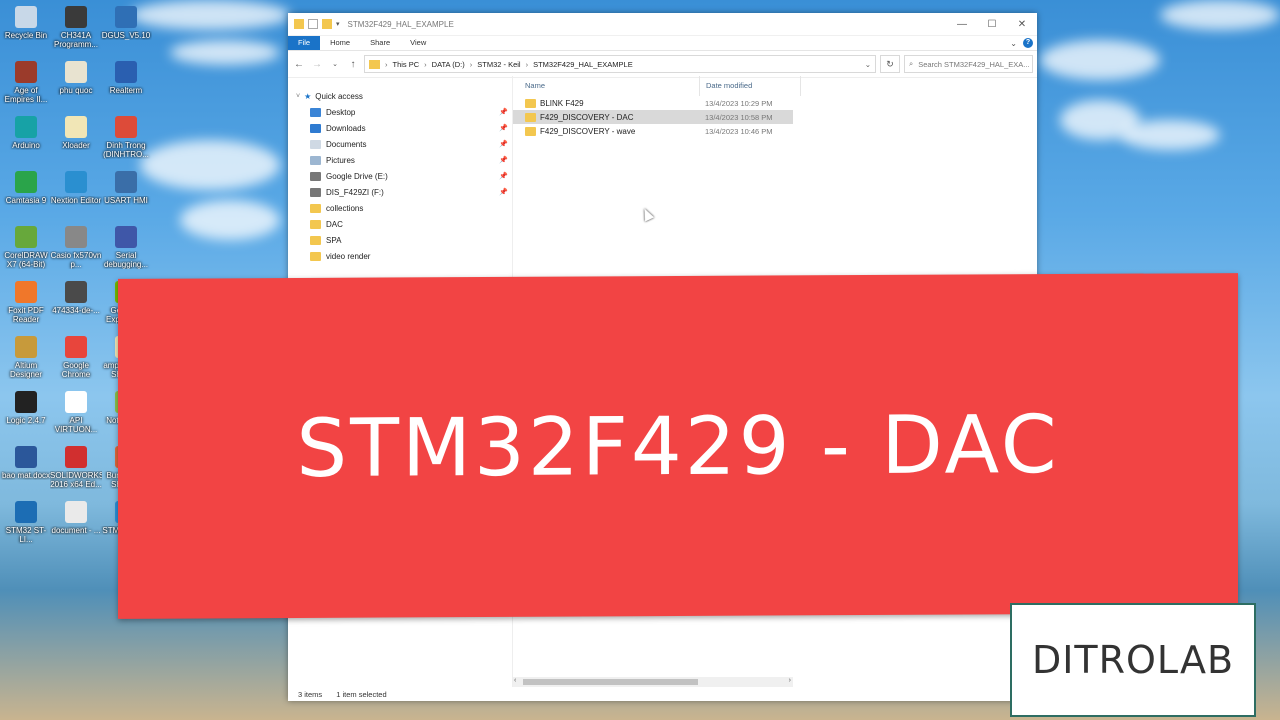 Image resolution: width=1280 pixels, height=720 pixels. I want to click on desktop-icon: Google Chrome, so click(76, 357).